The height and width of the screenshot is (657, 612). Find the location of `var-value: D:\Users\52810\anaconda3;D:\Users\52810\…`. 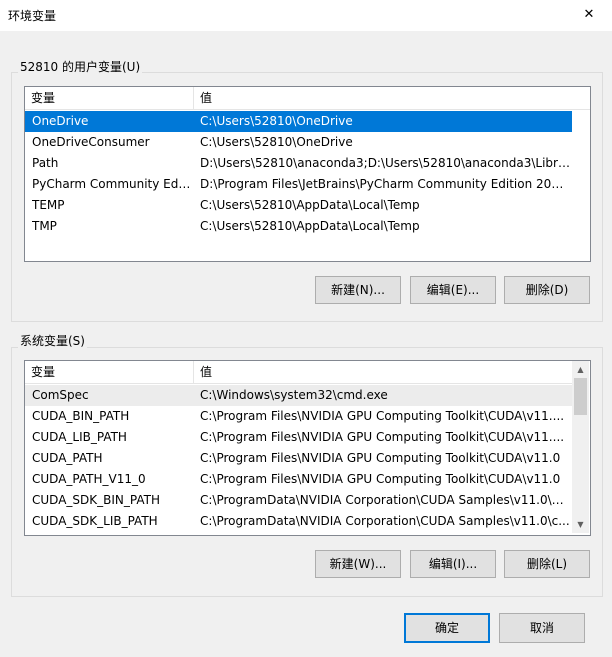

var-value: D:\Users\52810\anaconda3;D:\Users\52810\… is located at coordinates (385, 163).